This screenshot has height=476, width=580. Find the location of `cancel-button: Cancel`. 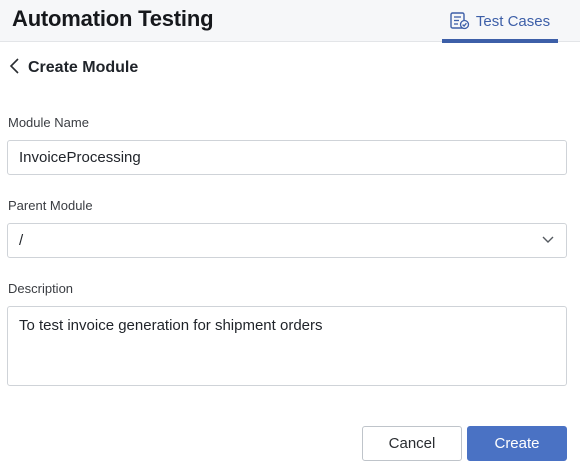

cancel-button: Cancel is located at coordinates (412, 443).